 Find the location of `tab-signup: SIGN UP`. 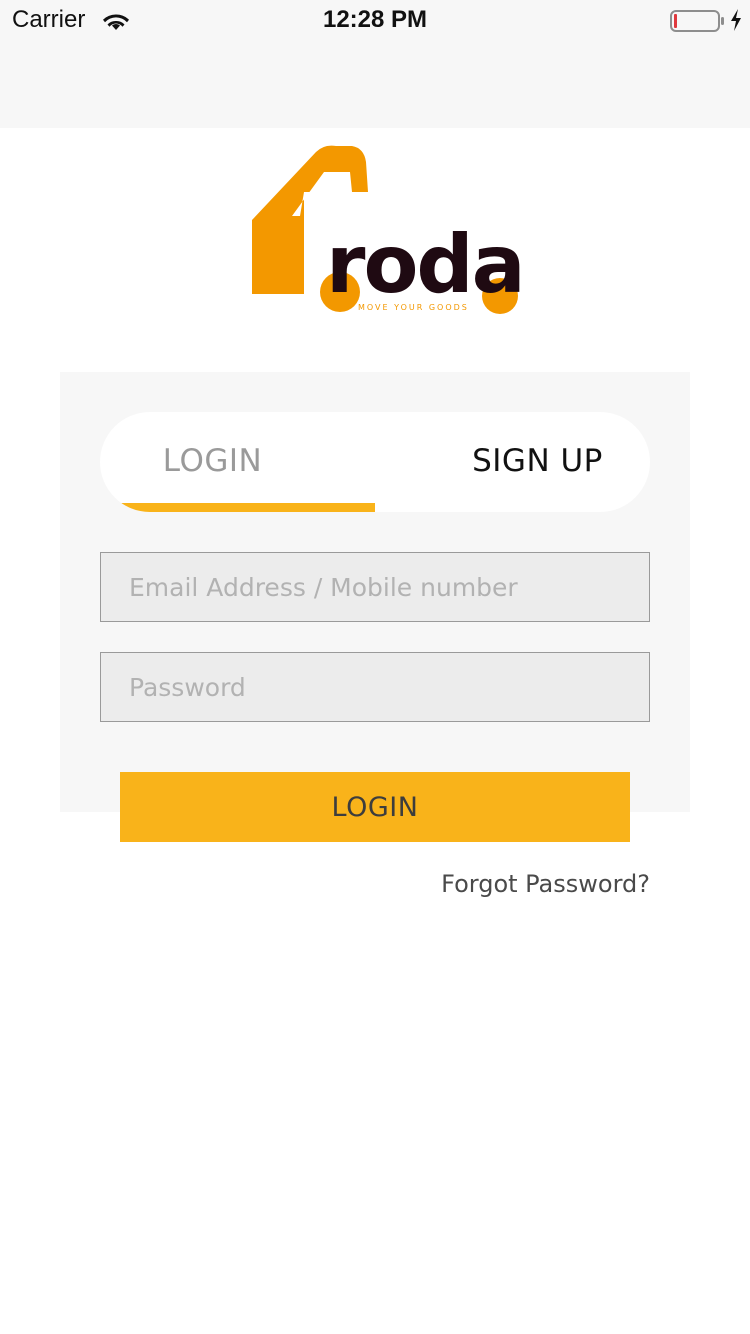

tab-signup: SIGN UP is located at coordinates (512, 462).